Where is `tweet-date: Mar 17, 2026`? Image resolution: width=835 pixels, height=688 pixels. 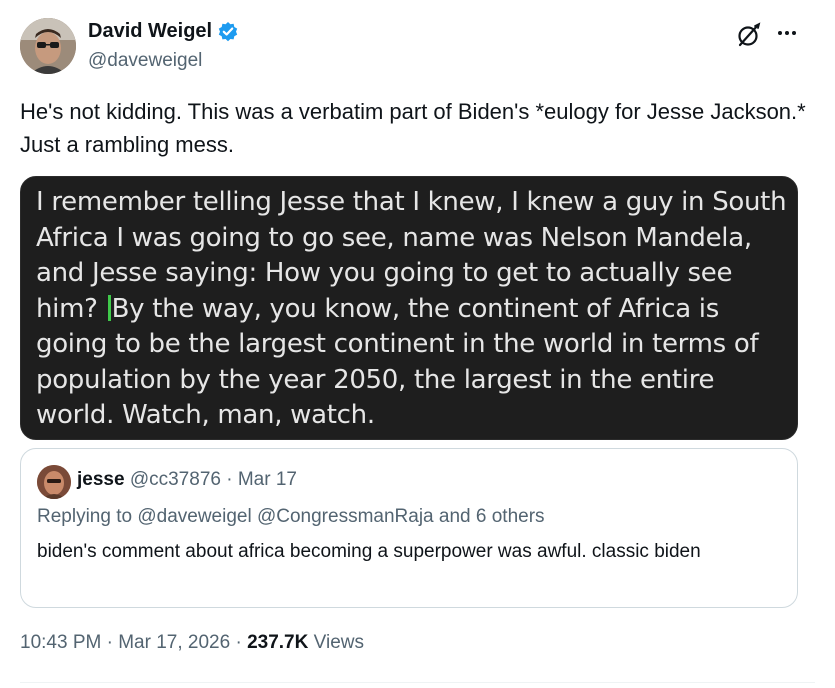
tweet-date: Mar 17, 2026 is located at coordinates (174, 642).